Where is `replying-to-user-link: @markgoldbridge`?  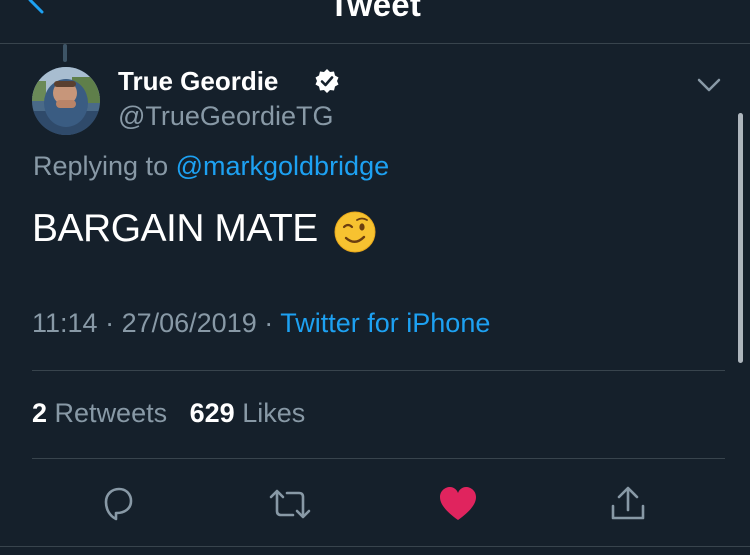 replying-to-user-link: @markgoldbridge is located at coordinates (283, 166).